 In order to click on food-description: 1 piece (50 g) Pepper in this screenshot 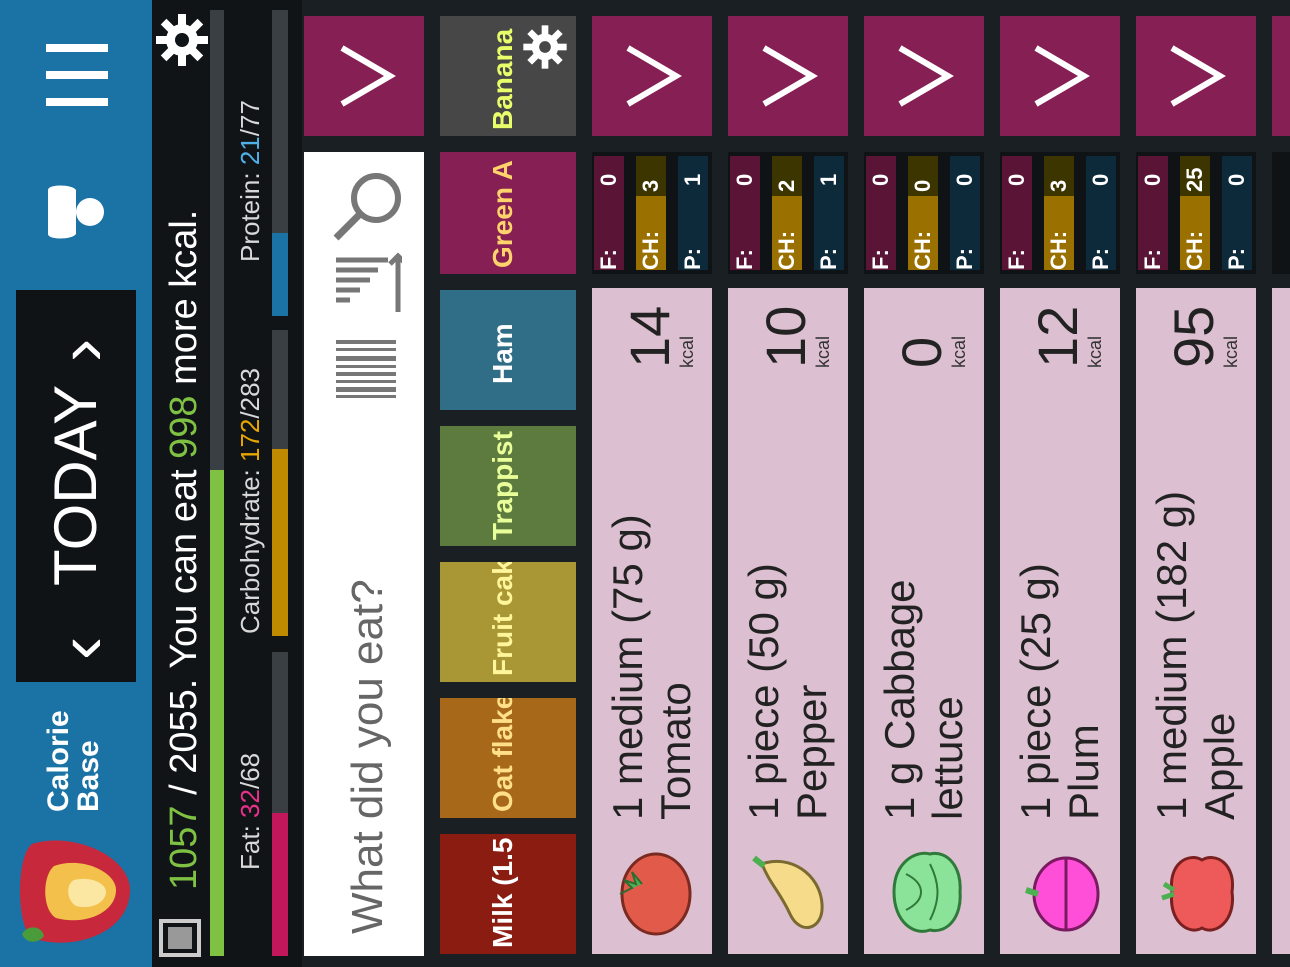, I will do `click(788, 691)`.